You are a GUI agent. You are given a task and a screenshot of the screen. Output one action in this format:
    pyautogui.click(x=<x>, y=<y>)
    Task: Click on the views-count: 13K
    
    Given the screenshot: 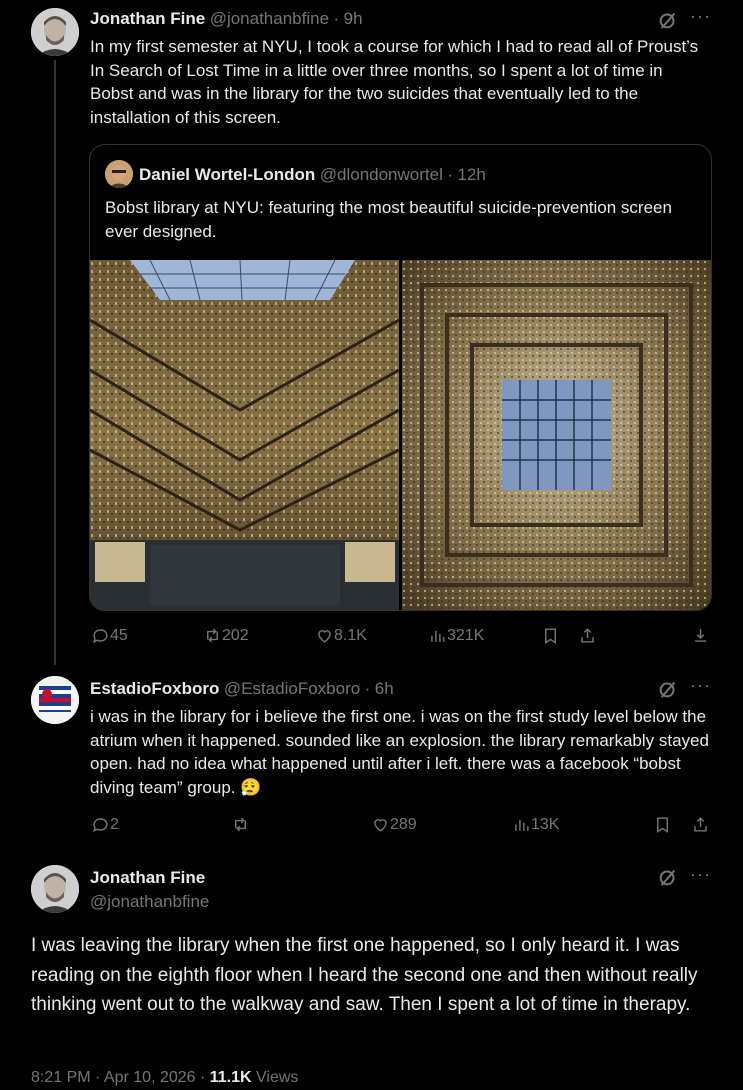 What is the action you would take?
    pyautogui.click(x=545, y=824)
    